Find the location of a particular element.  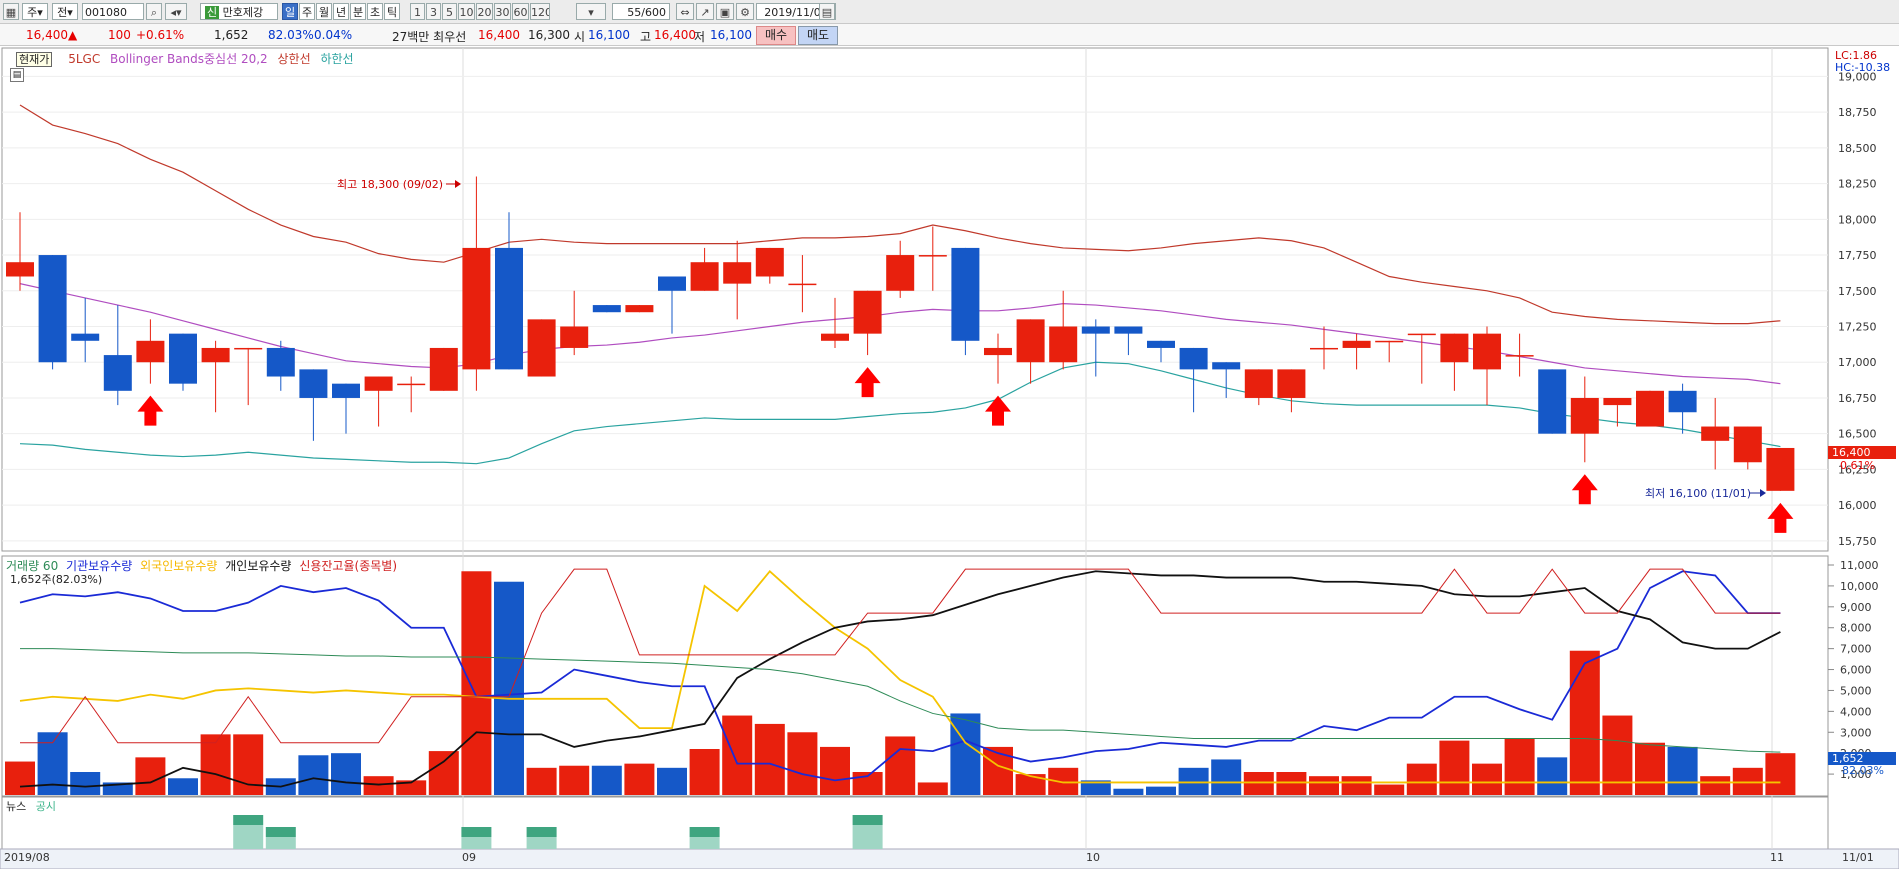

volume-tick-label-8: 9,000 is located at coordinates (1856, 607).